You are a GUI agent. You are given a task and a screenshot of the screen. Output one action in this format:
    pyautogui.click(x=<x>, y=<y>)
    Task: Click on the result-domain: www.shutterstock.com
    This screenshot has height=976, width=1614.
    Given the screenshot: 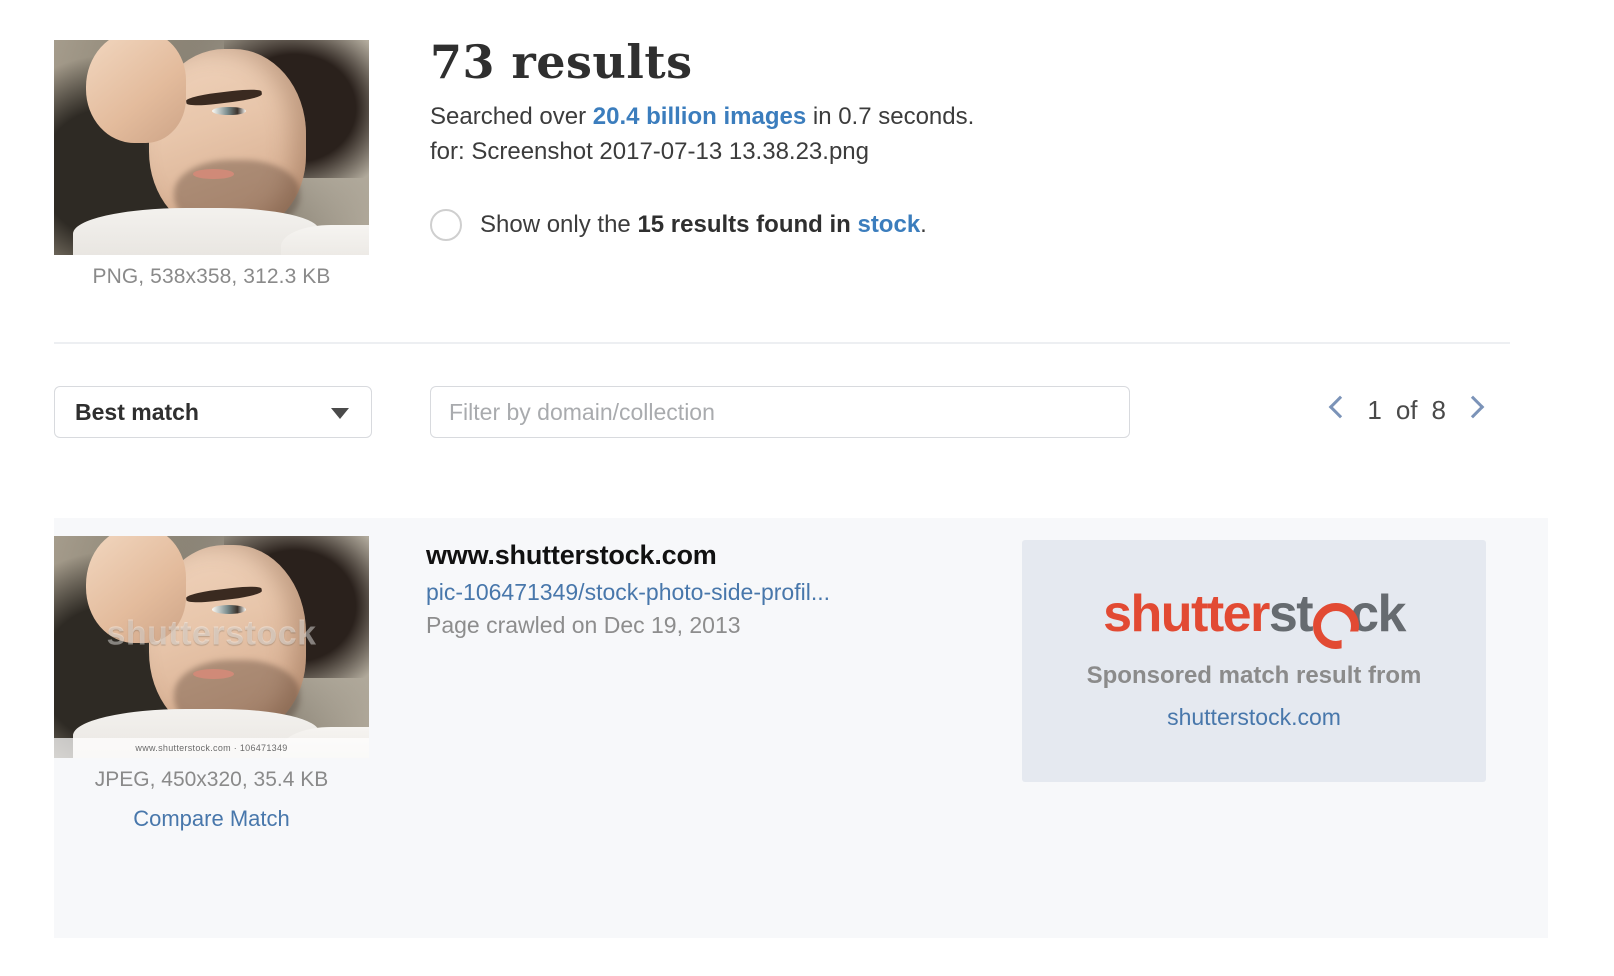 What is the action you would take?
    pyautogui.click(x=706, y=555)
    